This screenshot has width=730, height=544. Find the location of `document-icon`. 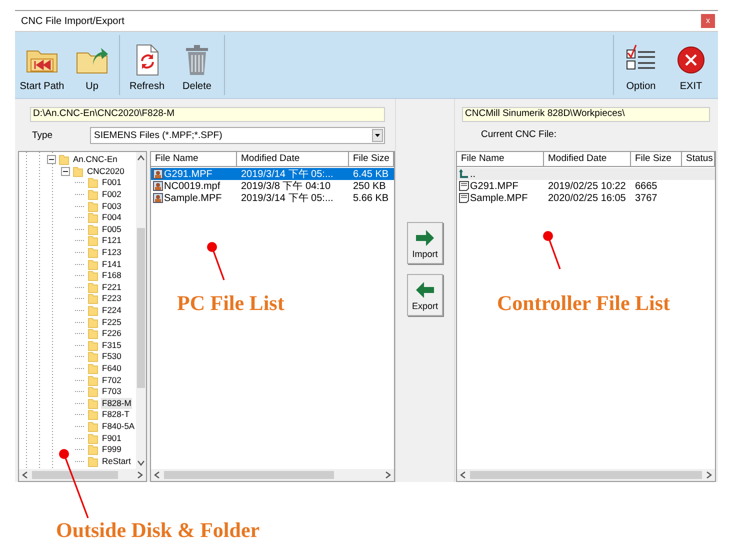

document-icon is located at coordinates (464, 186).